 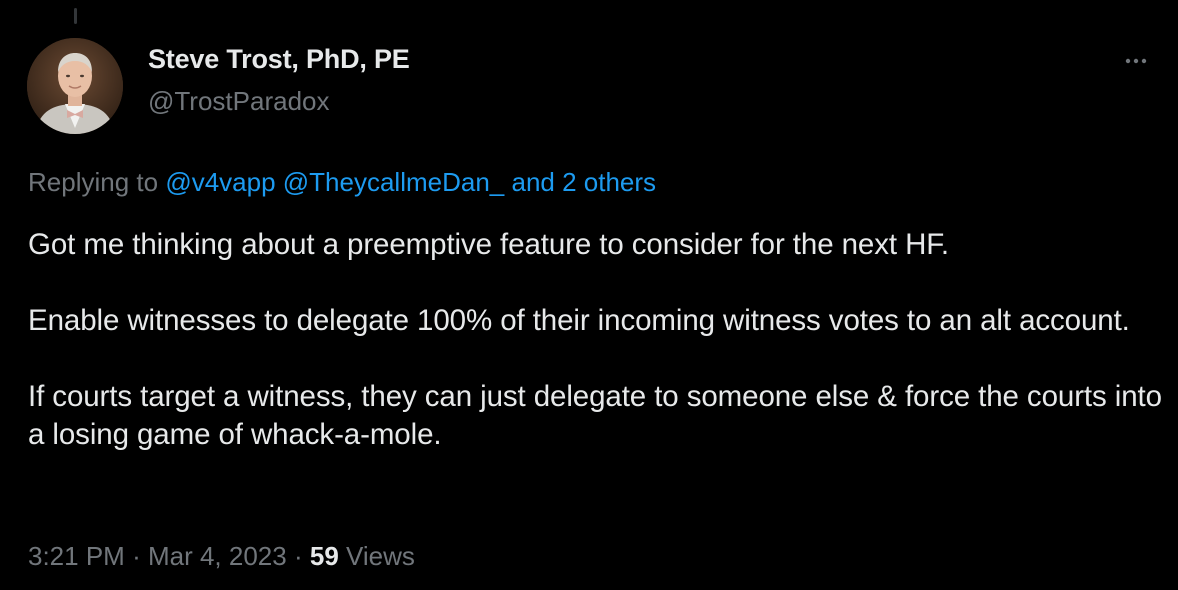 What do you see at coordinates (324, 556) in the screenshot?
I see `views-count: 59` at bounding box center [324, 556].